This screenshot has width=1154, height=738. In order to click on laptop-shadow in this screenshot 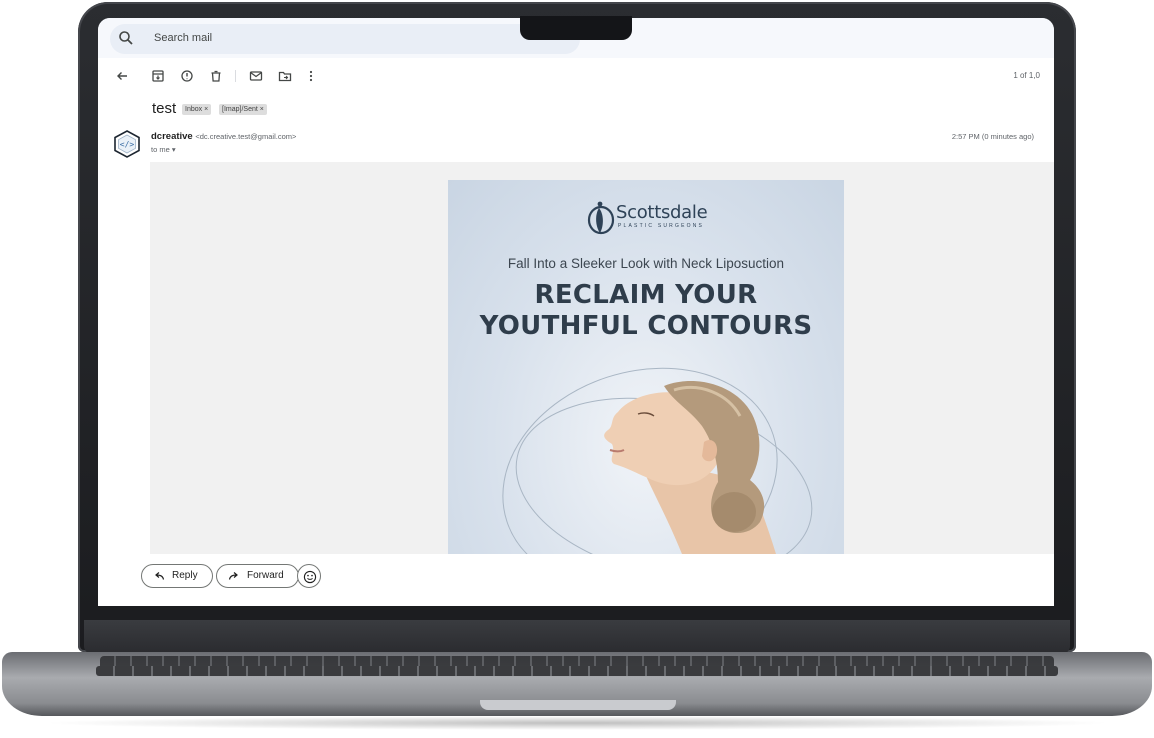, I will do `click(577, 723)`.